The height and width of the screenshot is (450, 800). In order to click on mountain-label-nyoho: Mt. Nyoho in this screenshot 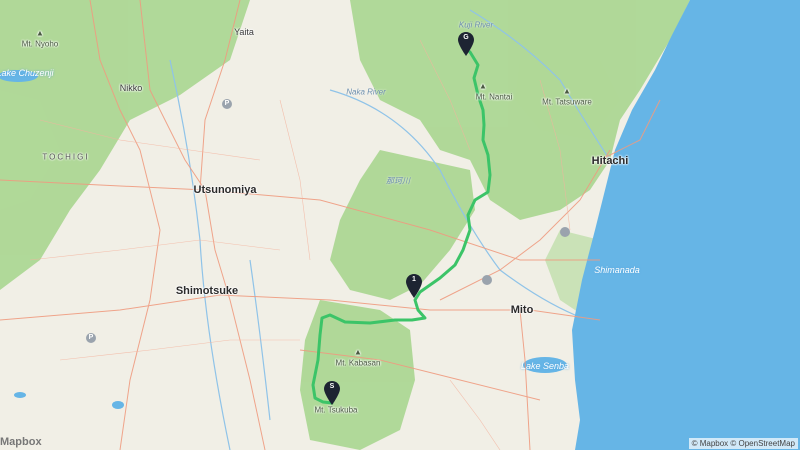, I will do `click(40, 44)`.